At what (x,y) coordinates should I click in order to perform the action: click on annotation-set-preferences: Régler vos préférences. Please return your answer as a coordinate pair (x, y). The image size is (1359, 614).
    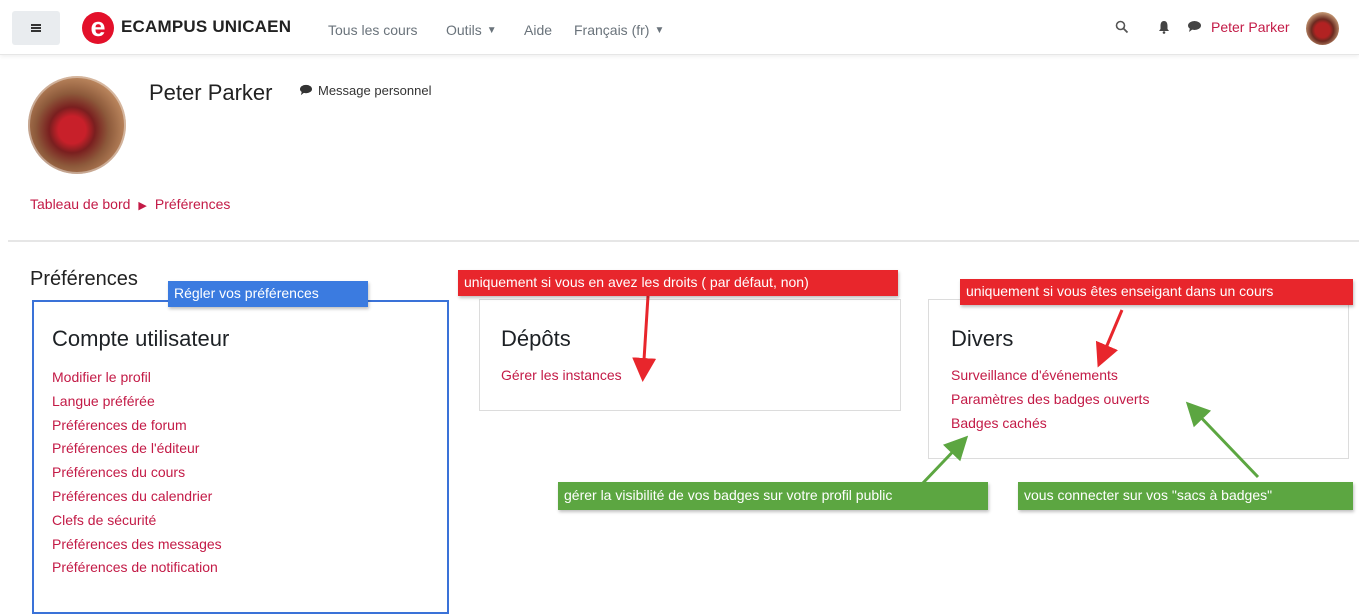
    Looking at the image, I should click on (268, 294).